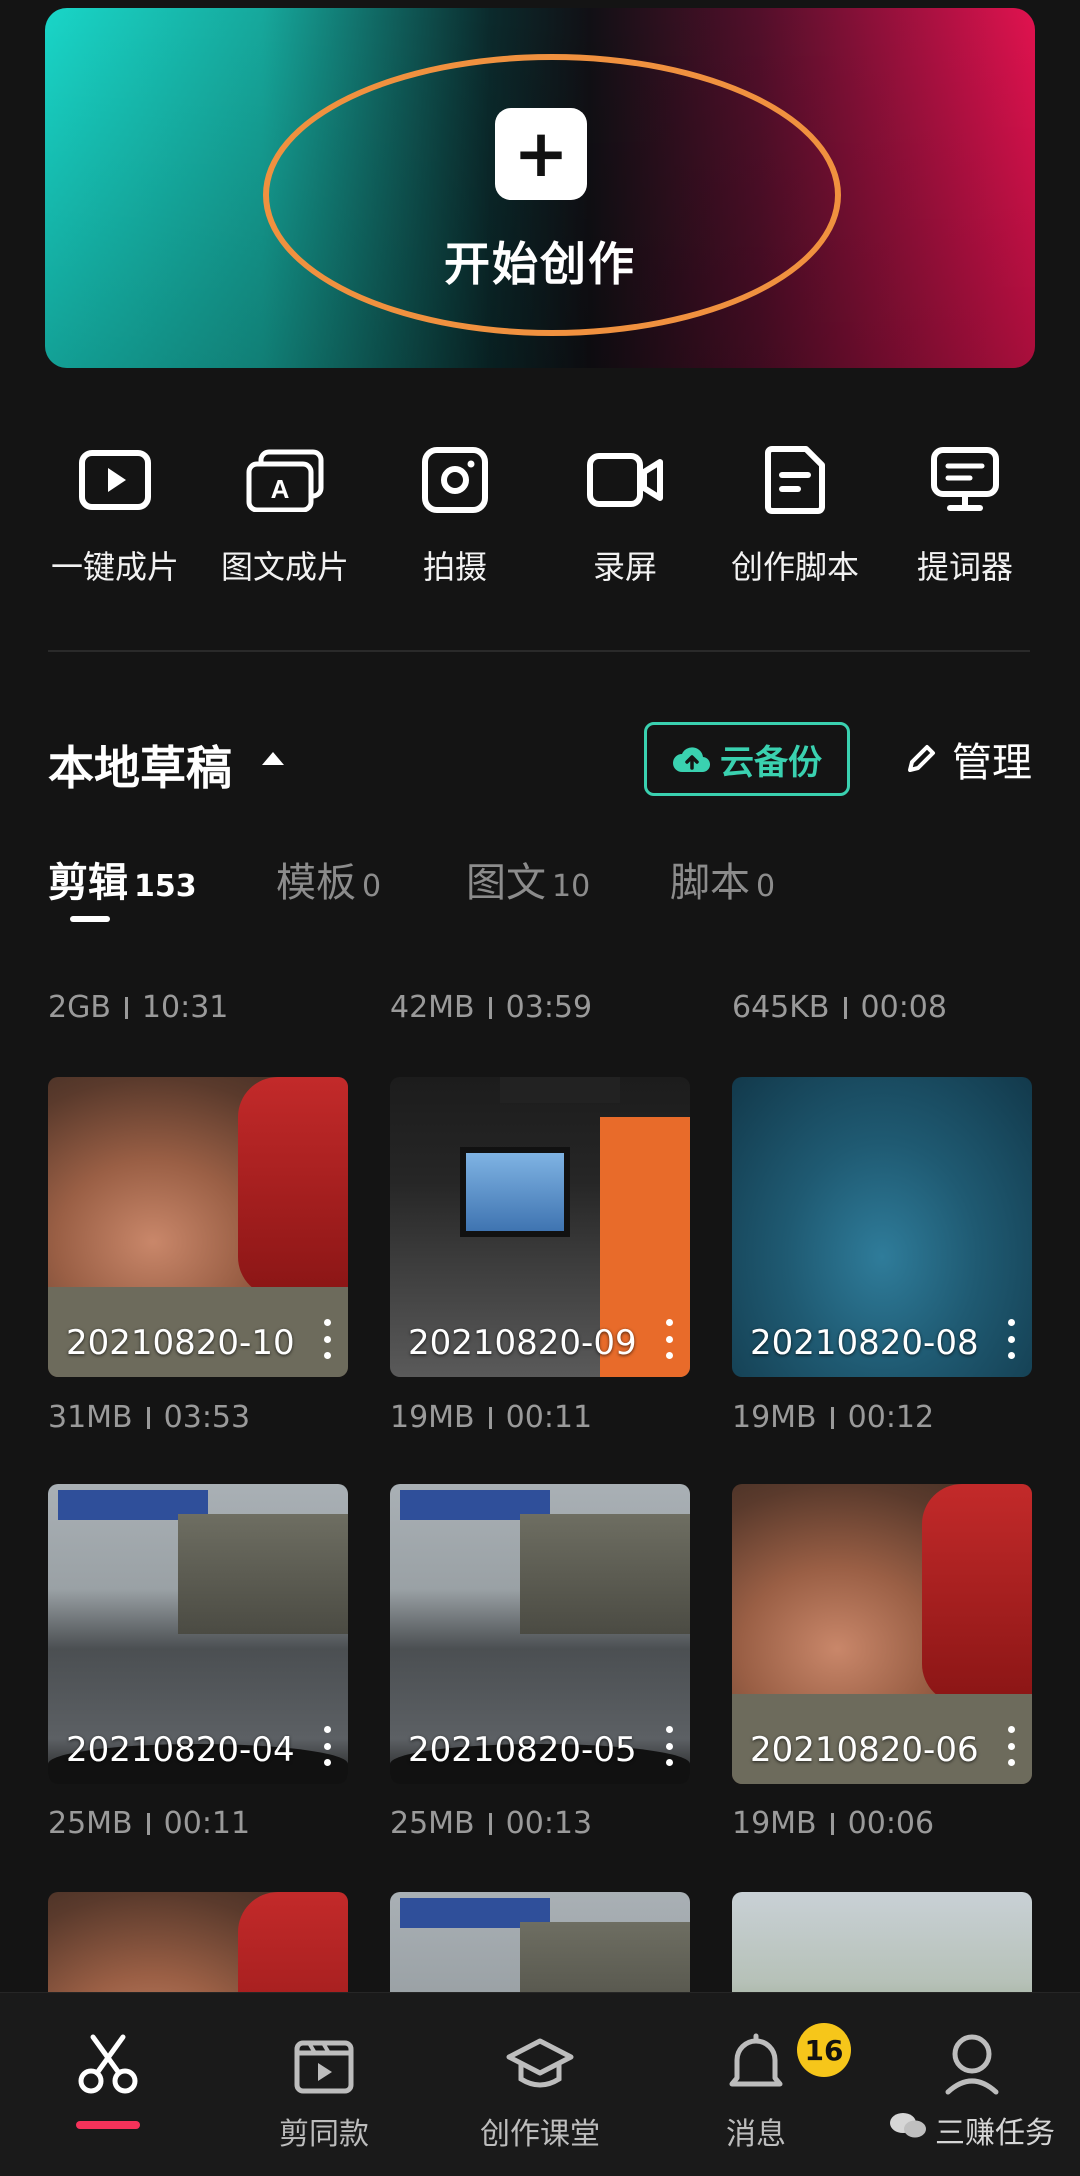  I want to click on nav-edit, so click(108, 2084).